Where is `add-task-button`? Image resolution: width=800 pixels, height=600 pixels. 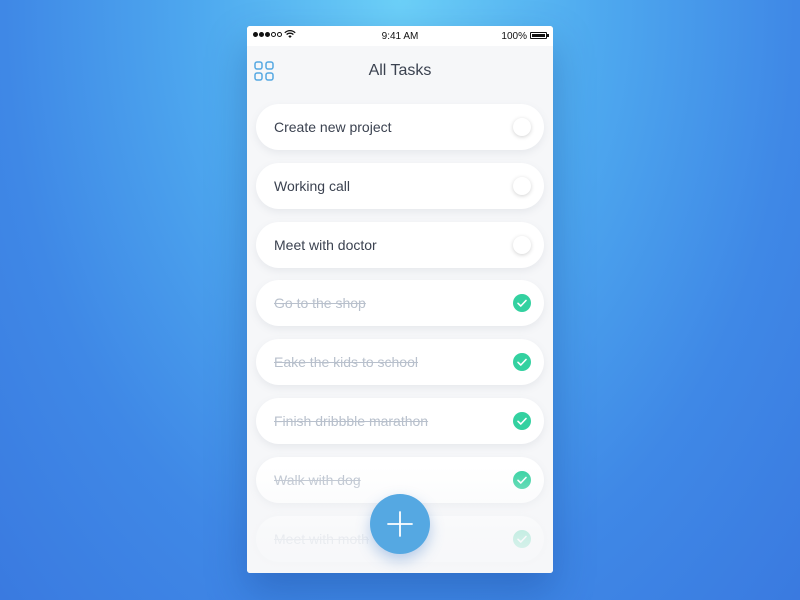 add-task-button is located at coordinates (400, 524).